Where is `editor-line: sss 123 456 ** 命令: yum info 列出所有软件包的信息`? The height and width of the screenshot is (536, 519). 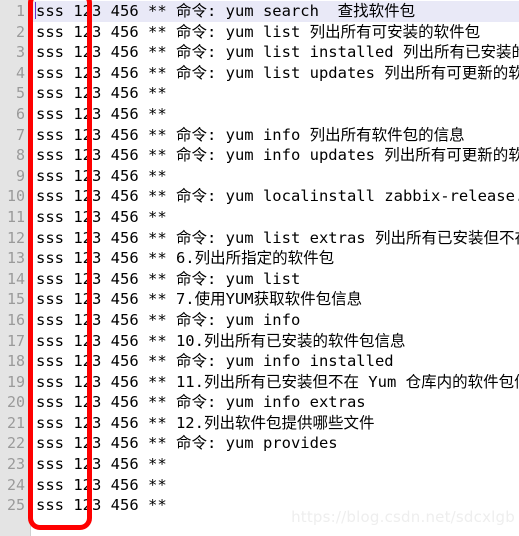 editor-line: sss 123 456 ** 命令: yum info 列出所有软件包的信息 is located at coordinates (275, 135).